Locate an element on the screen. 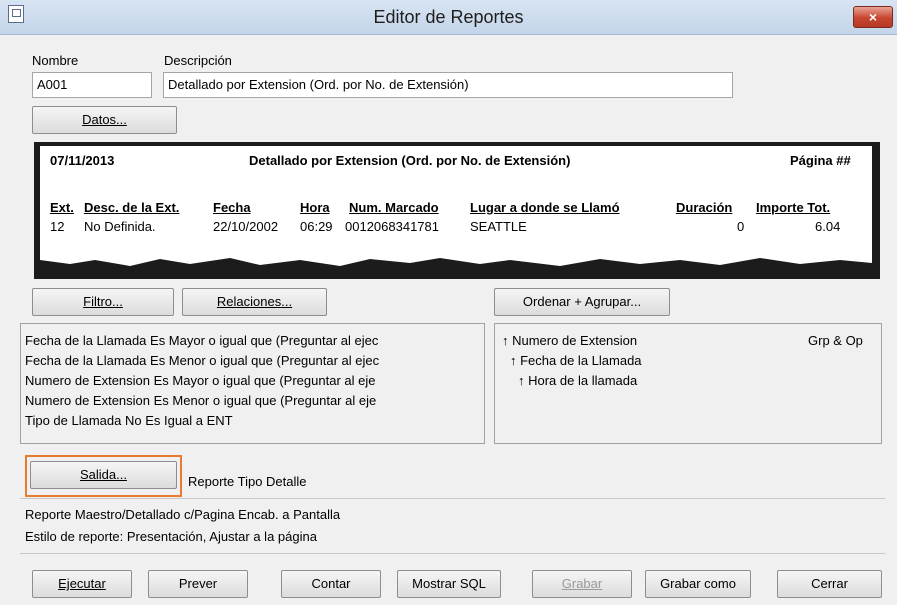 This screenshot has height=605, width=897. output-type-label: Reporte Tipo Detalle is located at coordinates (247, 481).